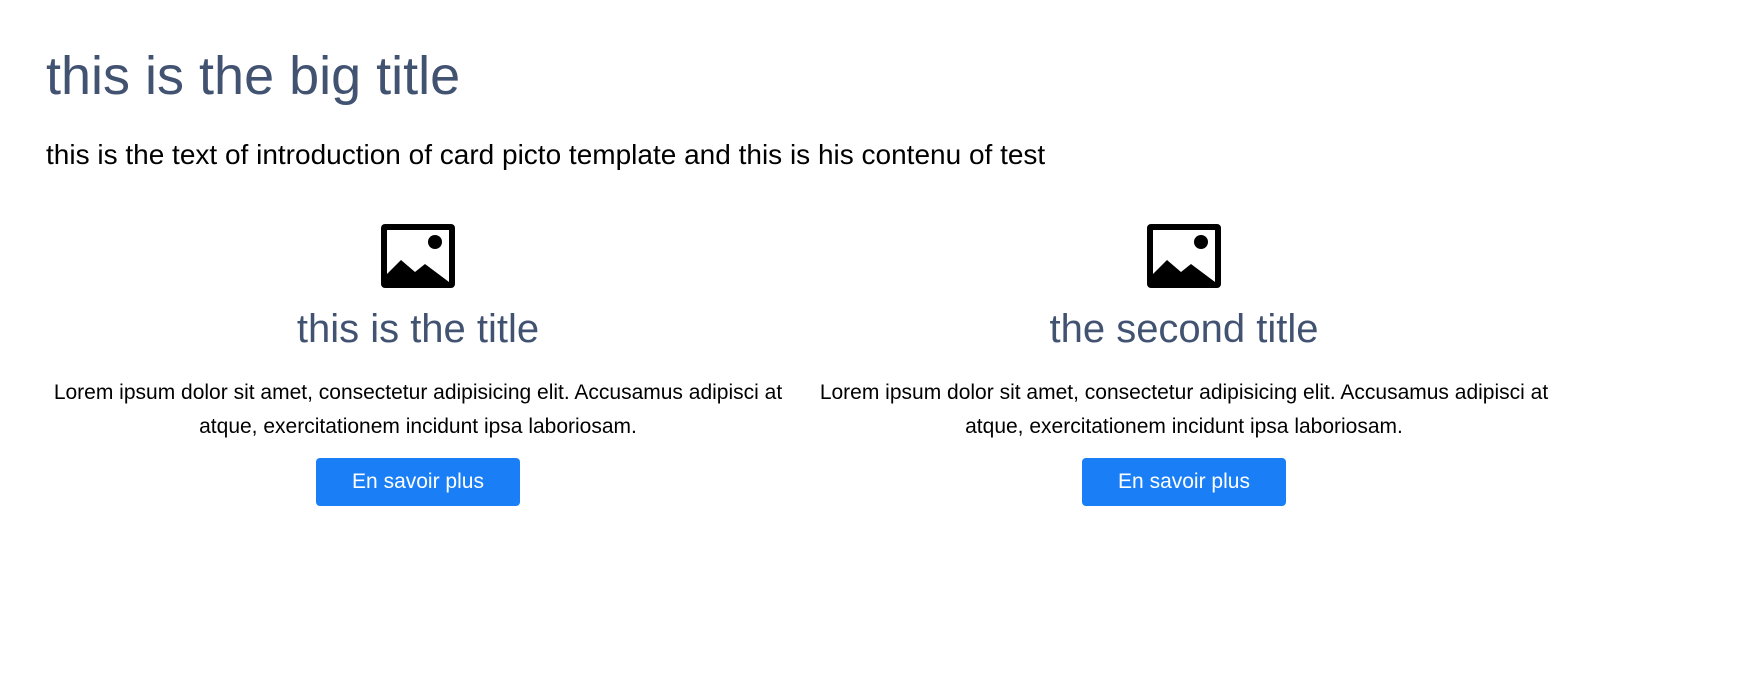  Describe the element at coordinates (418, 329) in the screenshot. I see `card-title: this is the title` at that location.